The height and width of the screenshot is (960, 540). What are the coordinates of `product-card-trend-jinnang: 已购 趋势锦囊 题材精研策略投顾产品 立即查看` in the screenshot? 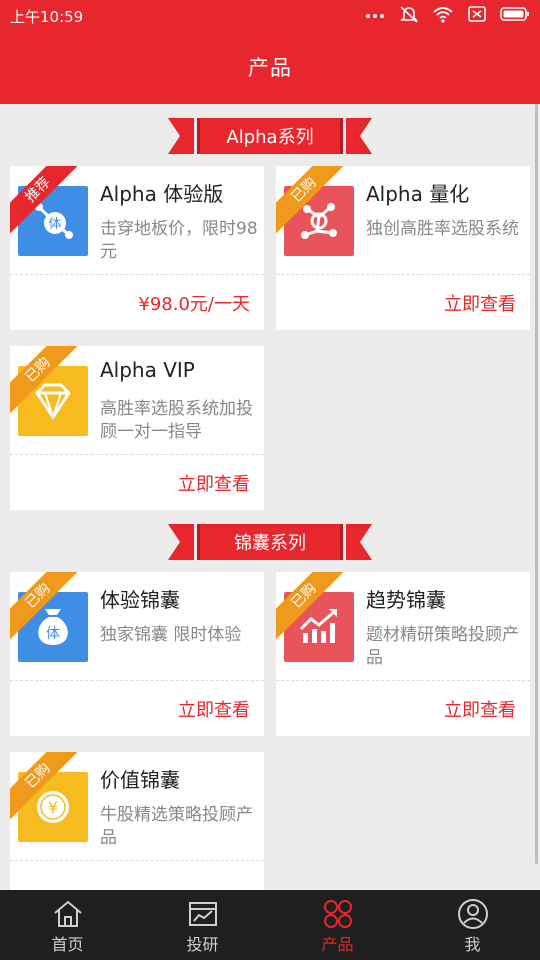 It's located at (403, 654).